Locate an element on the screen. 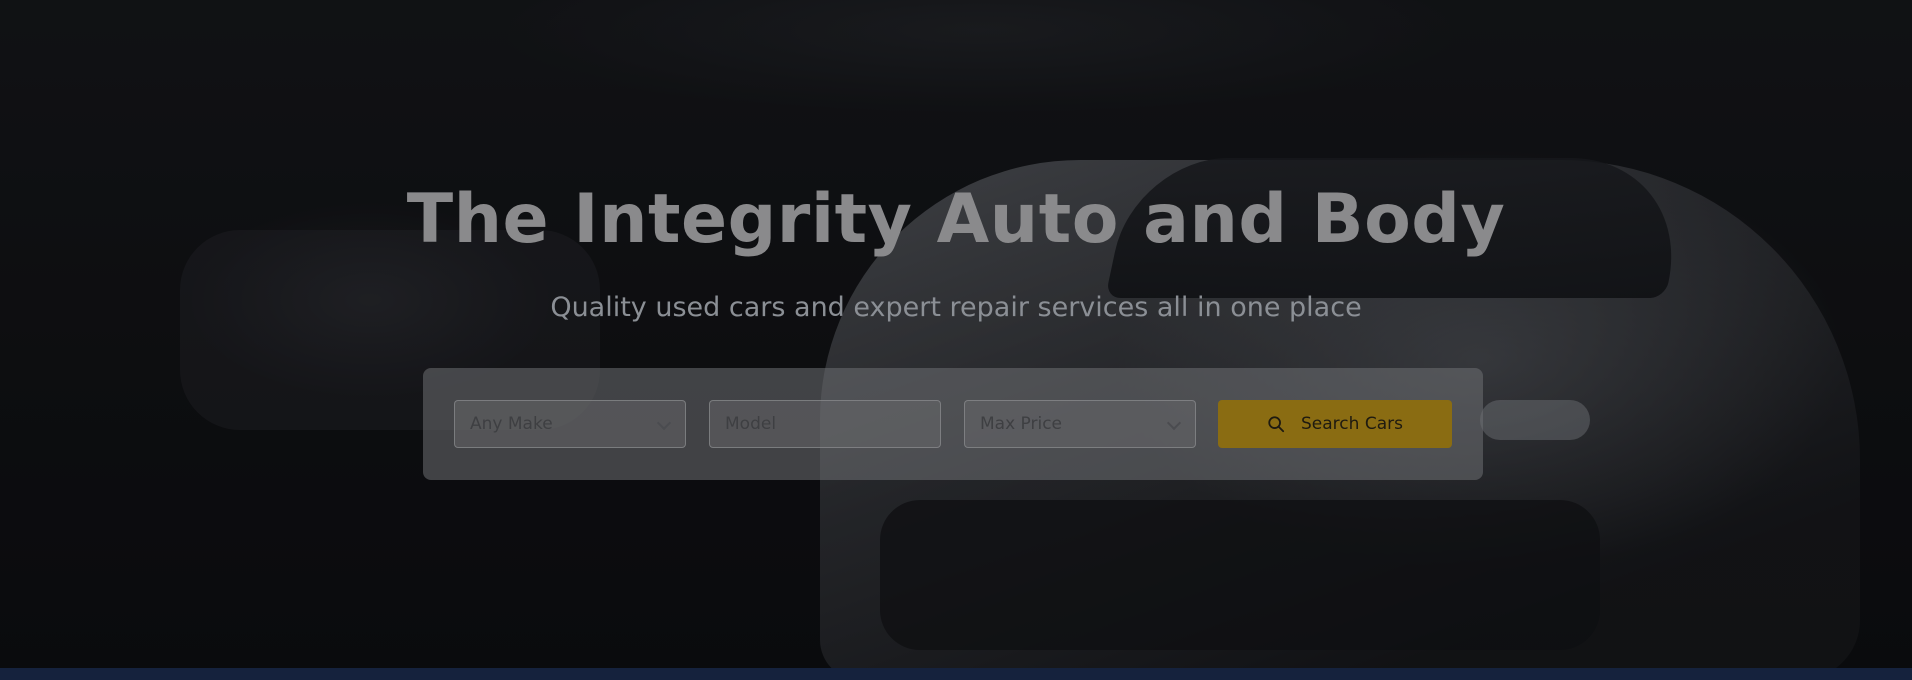 This screenshot has height=680, width=1912. make-select: Any Make is located at coordinates (570, 424).